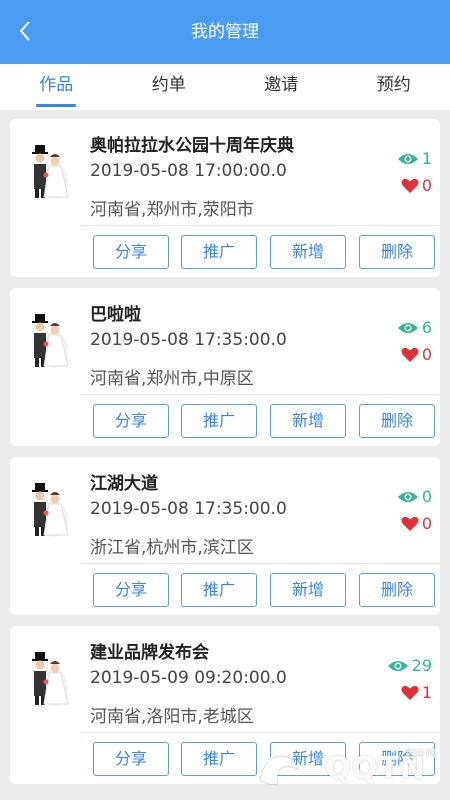  What do you see at coordinates (149, 653) in the screenshot?
I see `work-title: 建业品牌发布会` at bounding box center [149, 653].